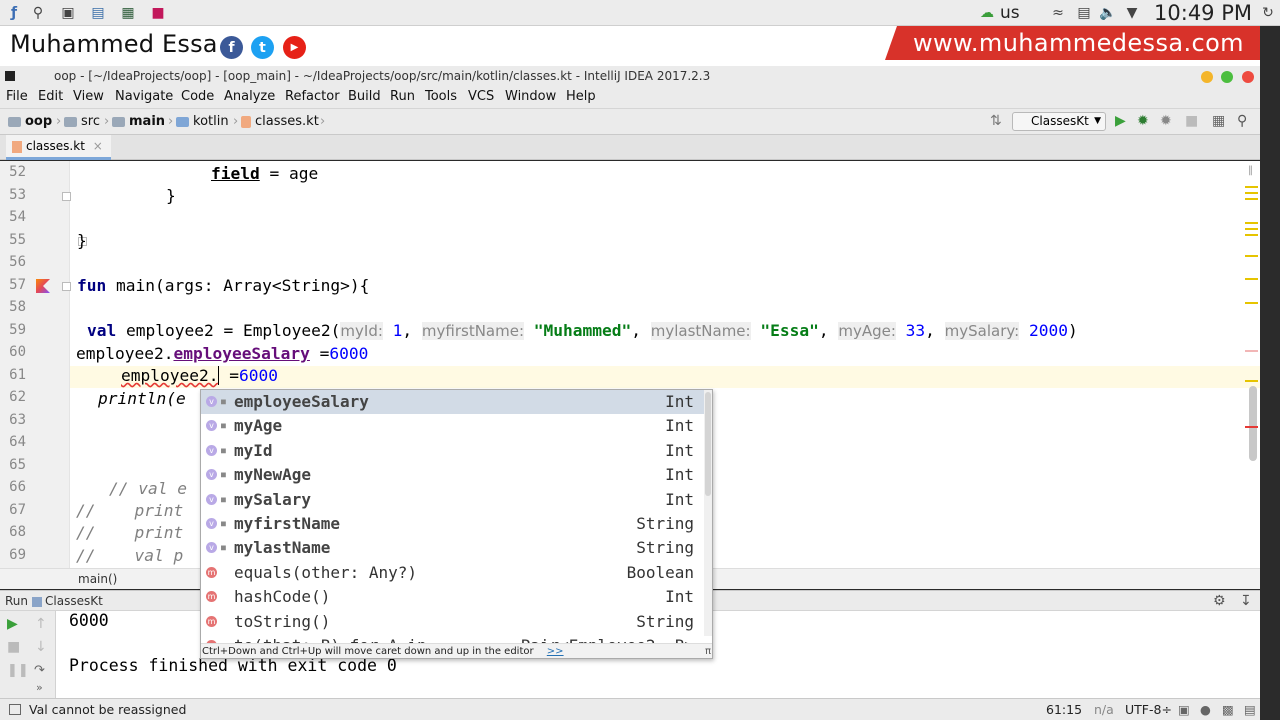 This screenshot has width=1280, height=720. I want to click on chevron-down-icon: ▼, so click(1132, 13).